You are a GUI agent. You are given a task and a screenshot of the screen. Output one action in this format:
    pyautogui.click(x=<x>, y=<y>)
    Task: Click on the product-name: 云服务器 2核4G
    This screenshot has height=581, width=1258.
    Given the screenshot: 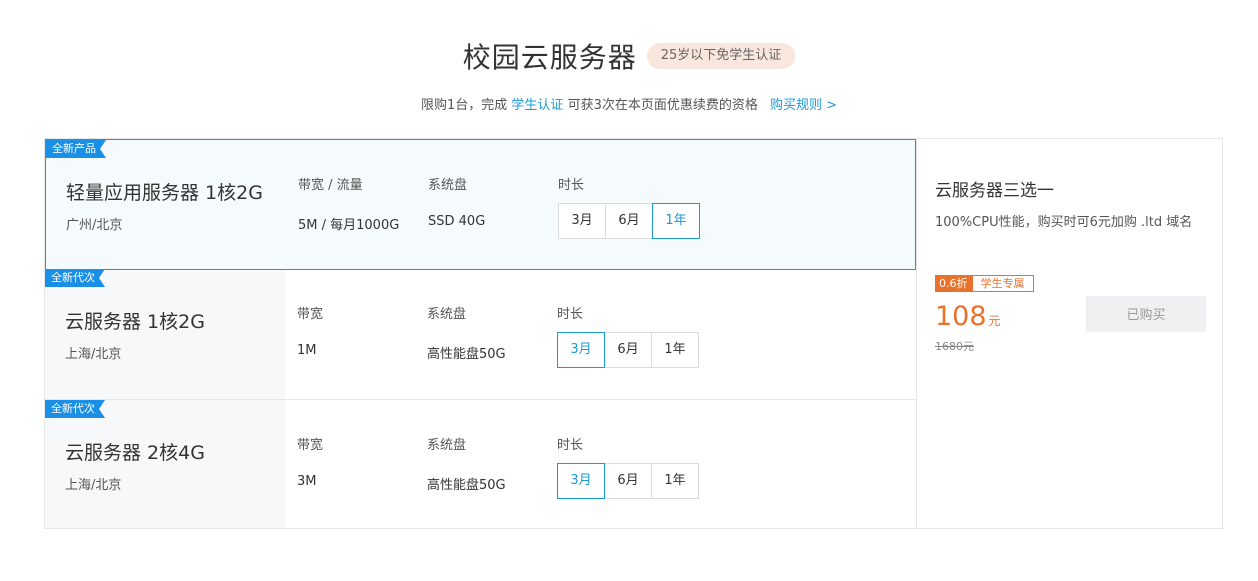 What is the action you would take?
    pyautogui.click(x=135, y=453)
    